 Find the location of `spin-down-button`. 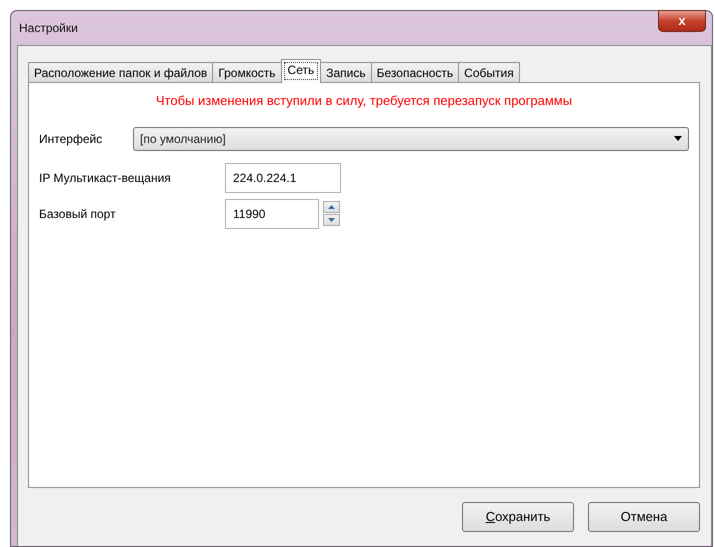

spin-down-button is located at coordinates (331, 220).